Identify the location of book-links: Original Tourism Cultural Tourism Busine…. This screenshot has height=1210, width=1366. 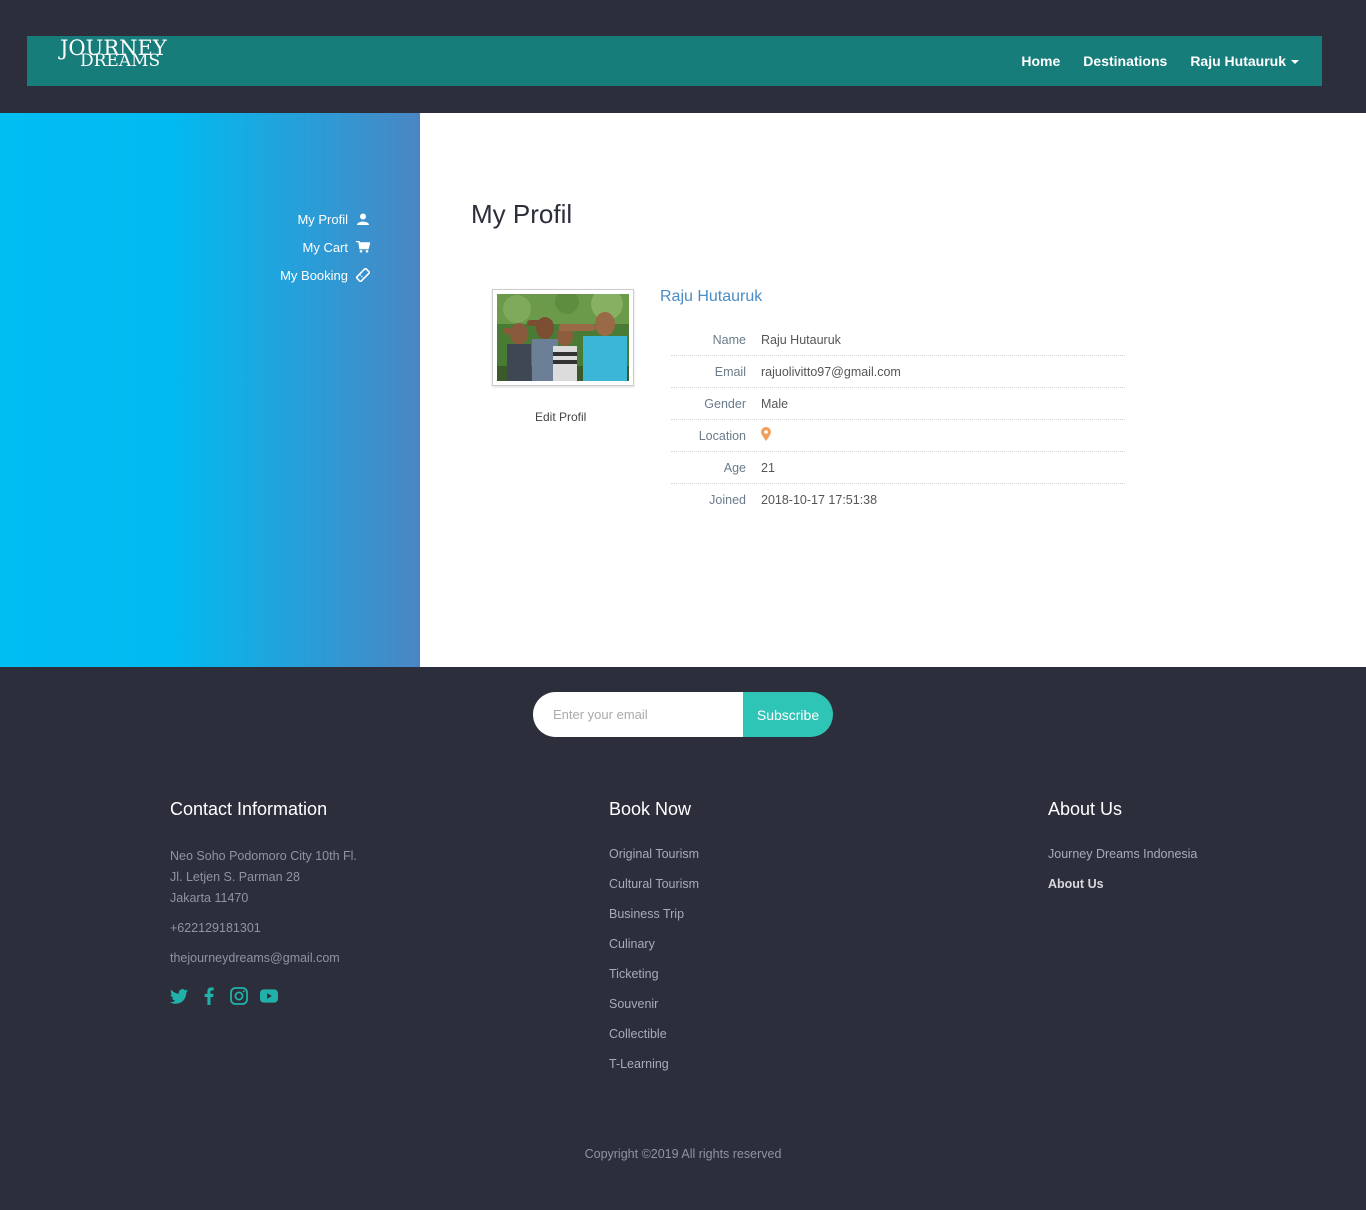
(654, 959).